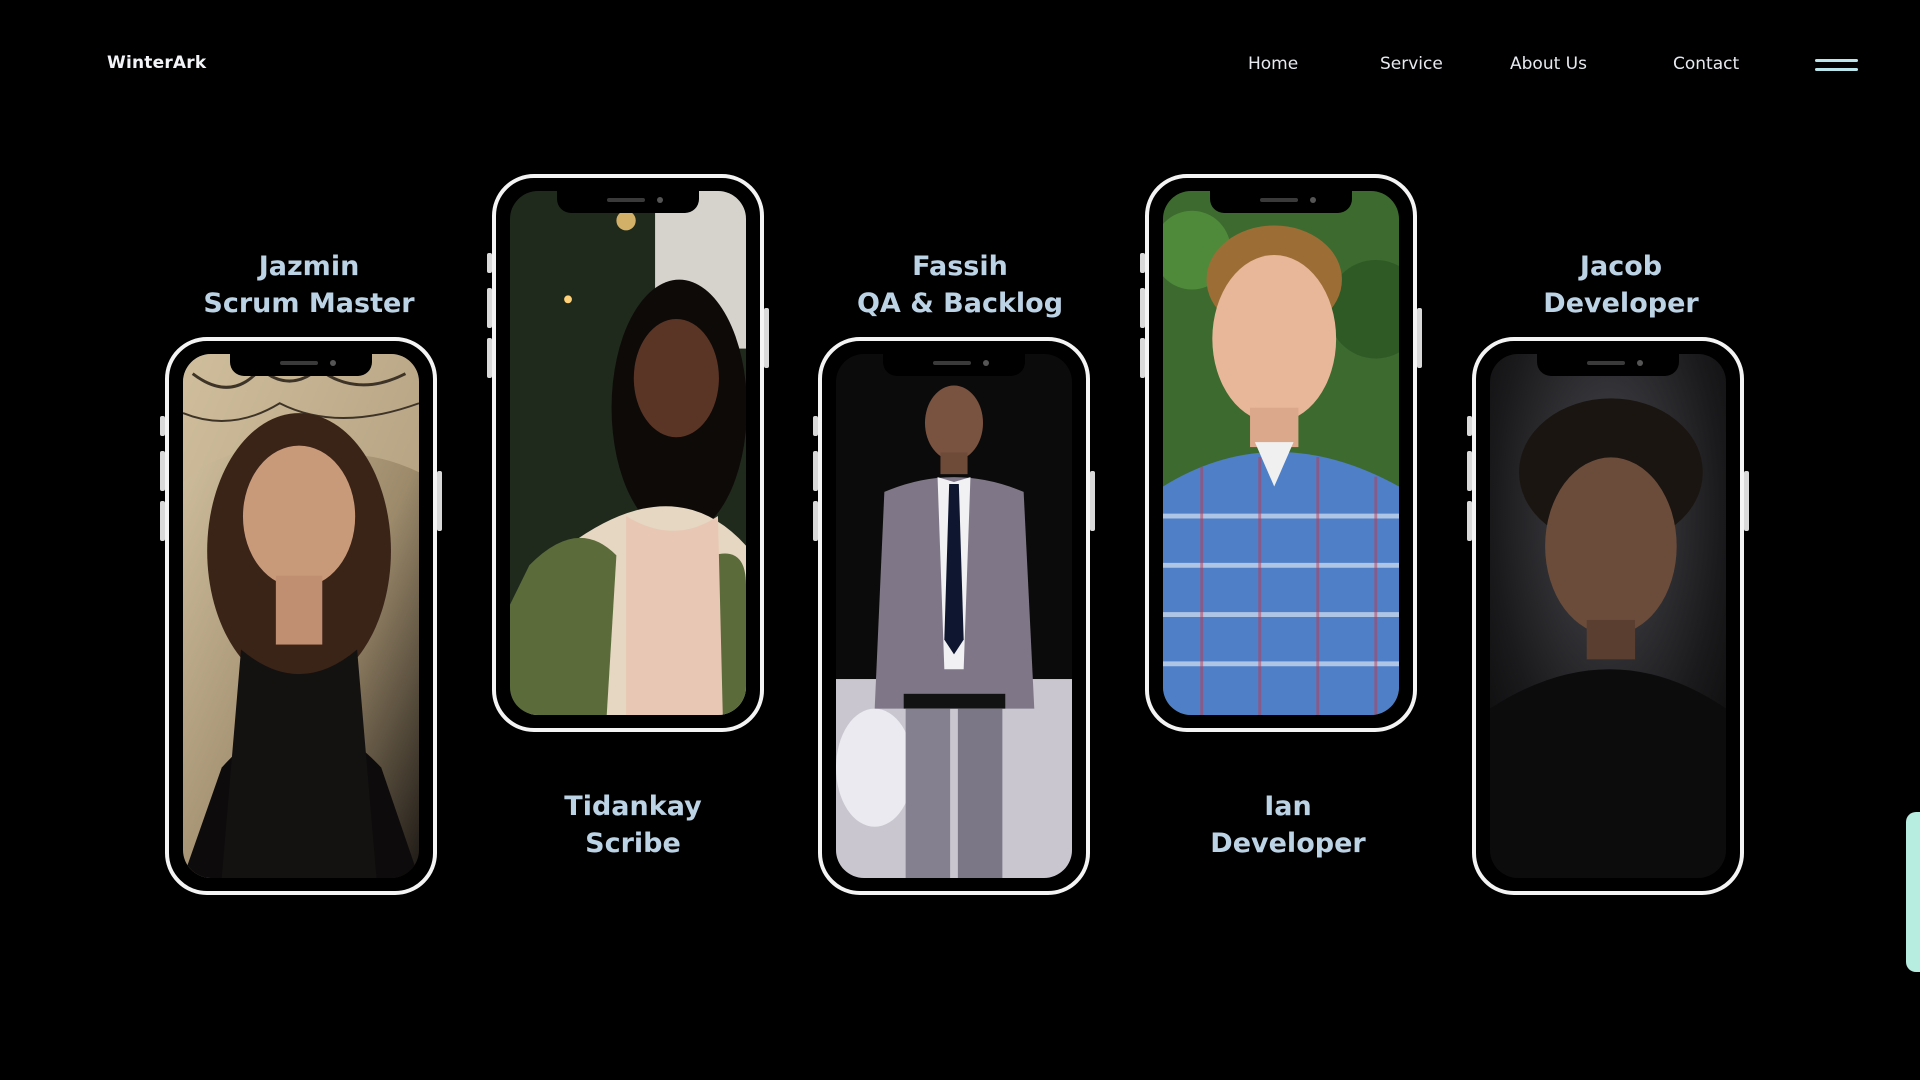 The height and width of the screenshot is (1080, 1920). Describe the element at coordinates (1913, 892) in the screenshot. I see `scroll-handle` at that location.